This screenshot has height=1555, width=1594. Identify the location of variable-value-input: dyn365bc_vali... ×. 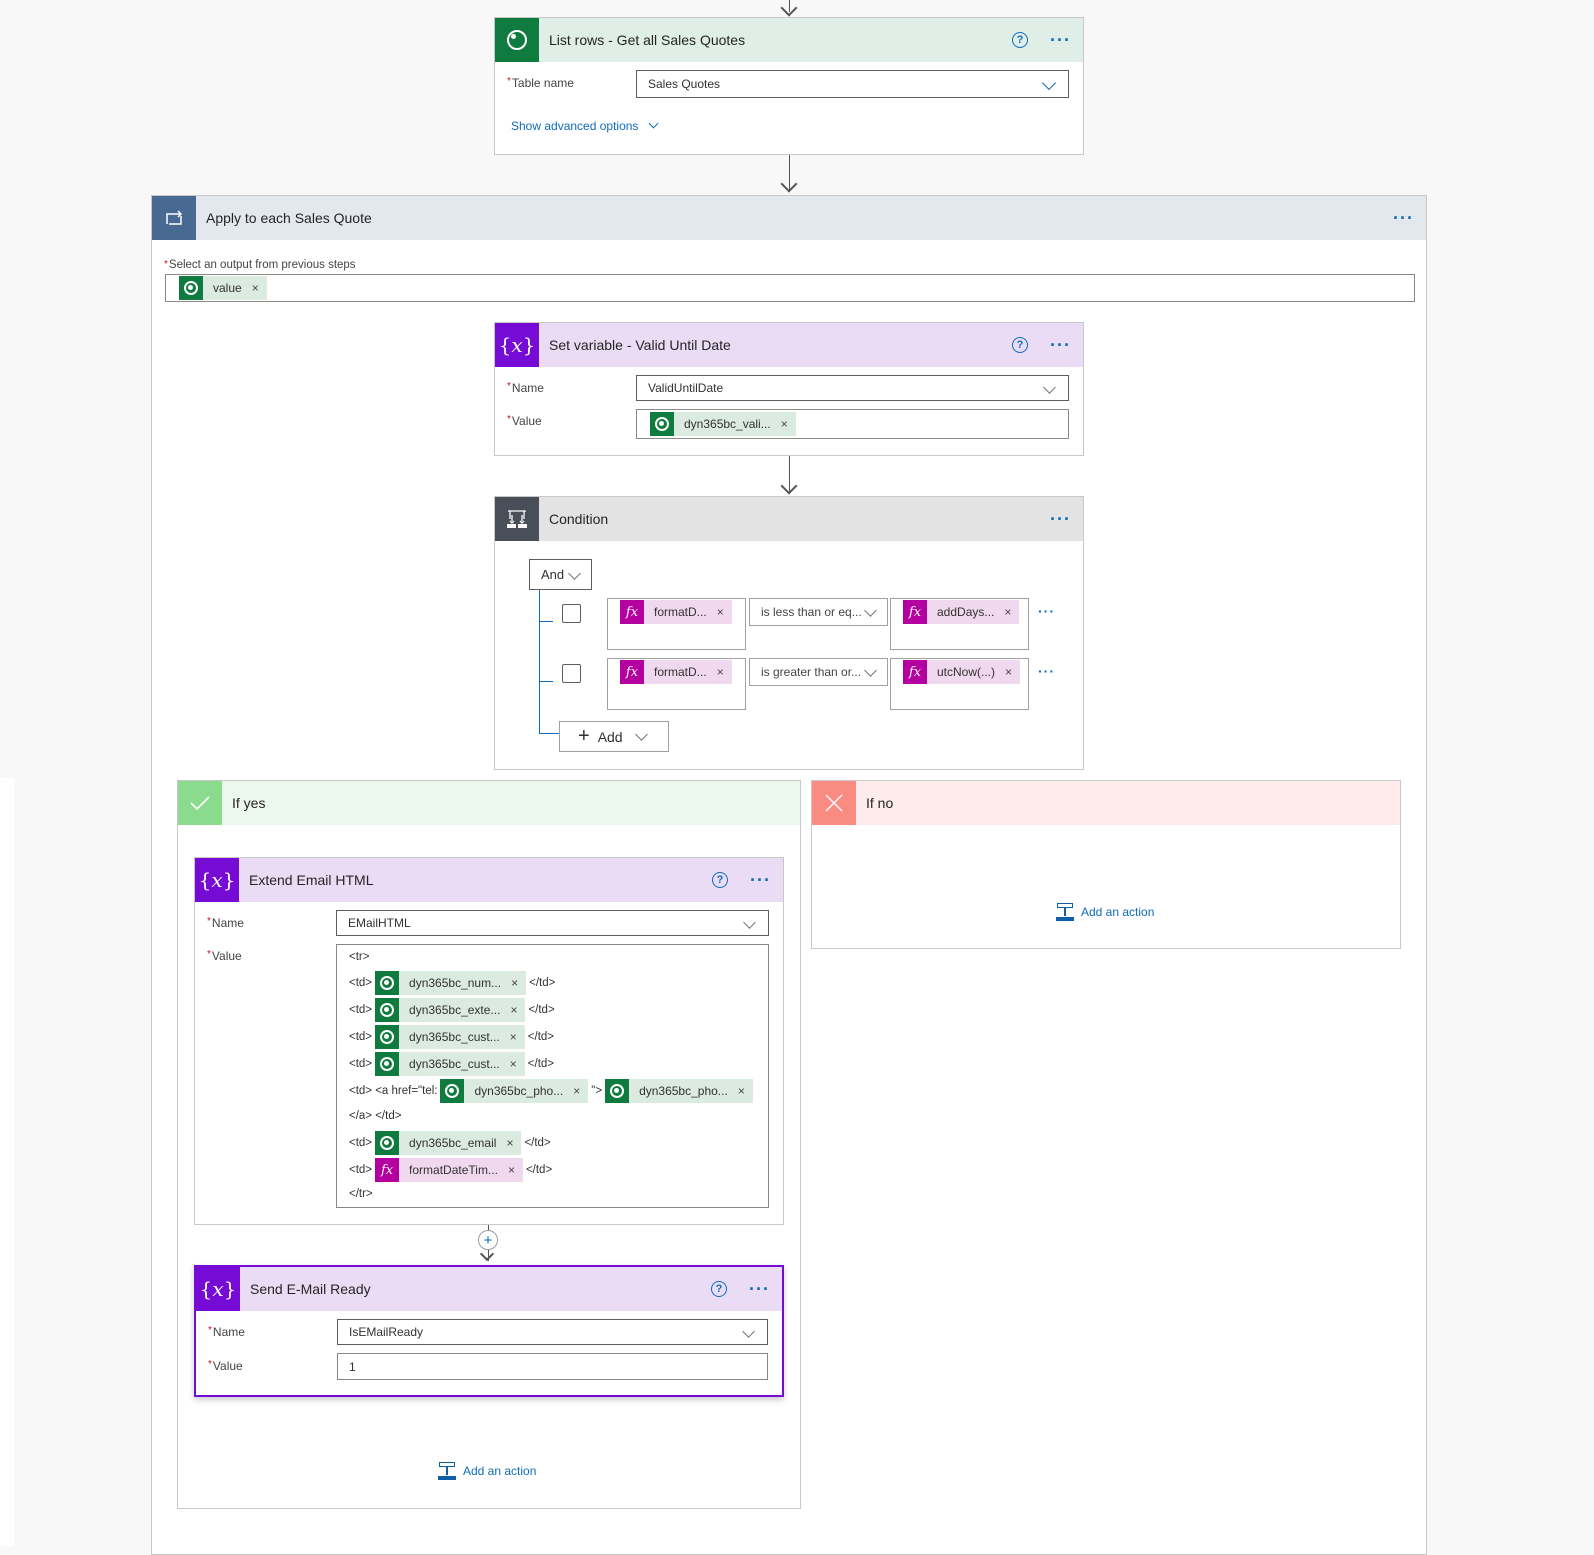
(852, 424).